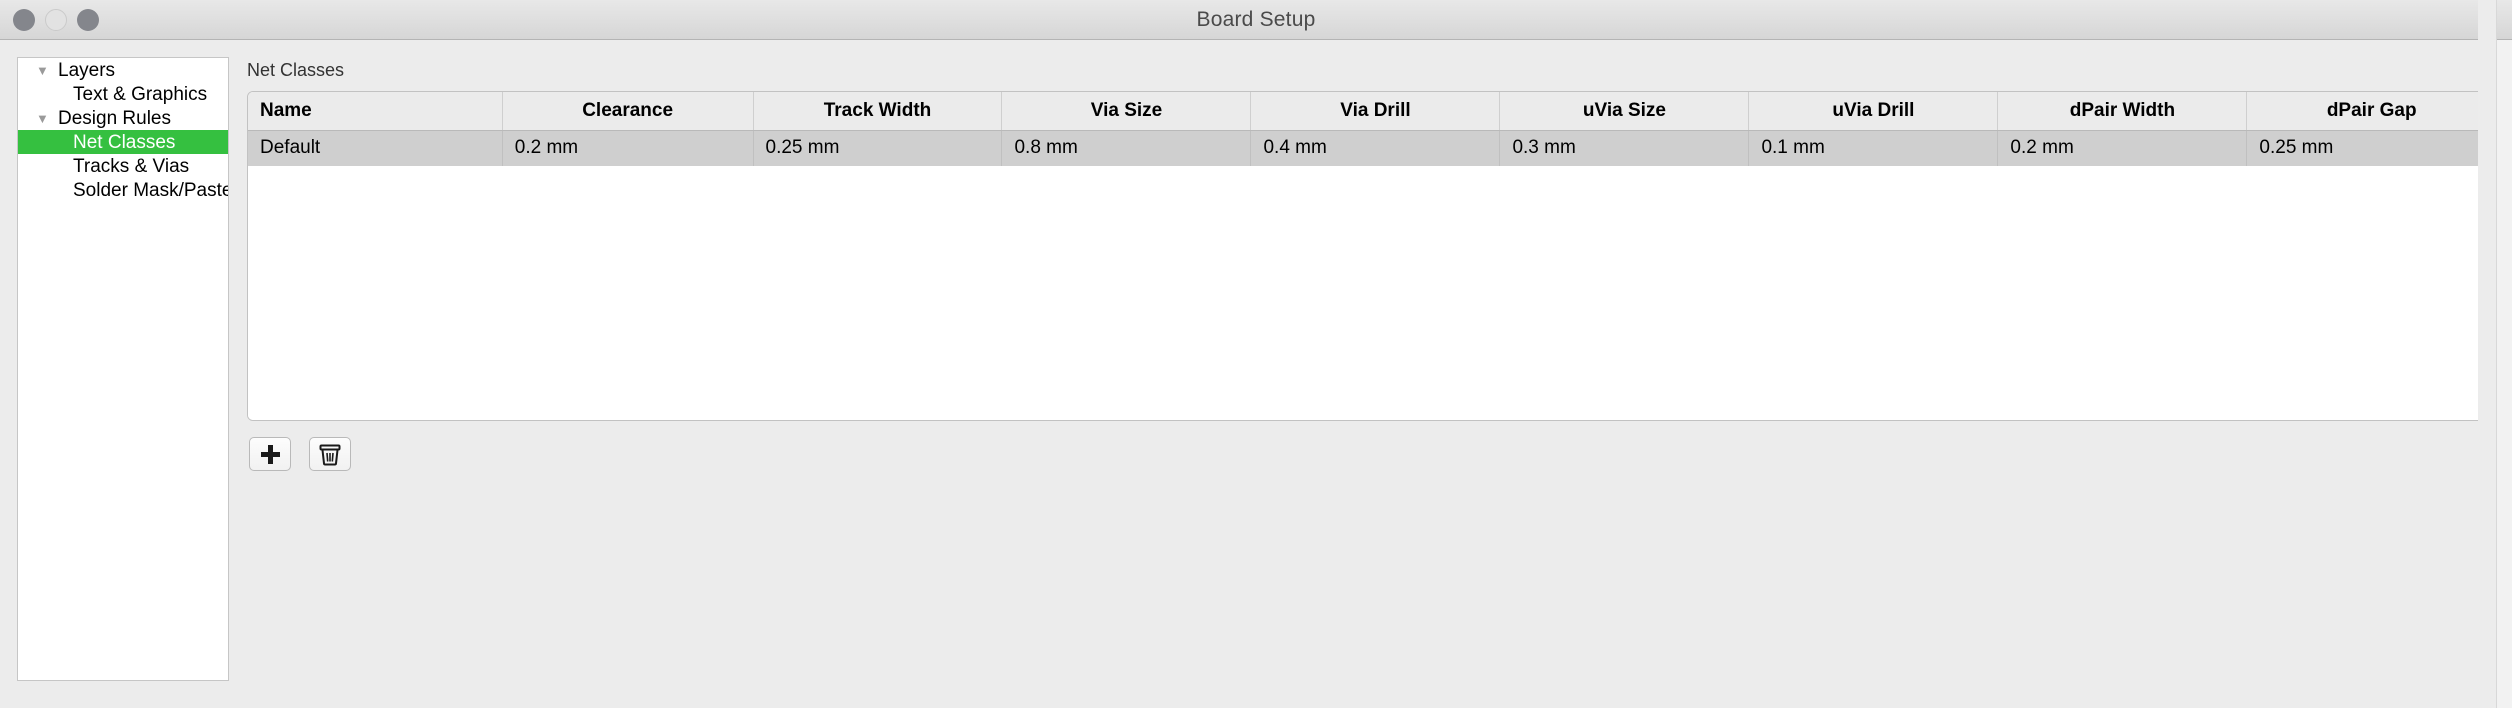 This screenshot has height=708, width=2512. What do you see at coordinates (2504, 354) in the screenshot?
I see `background-window-edge` at bounding box center [2504, 354].